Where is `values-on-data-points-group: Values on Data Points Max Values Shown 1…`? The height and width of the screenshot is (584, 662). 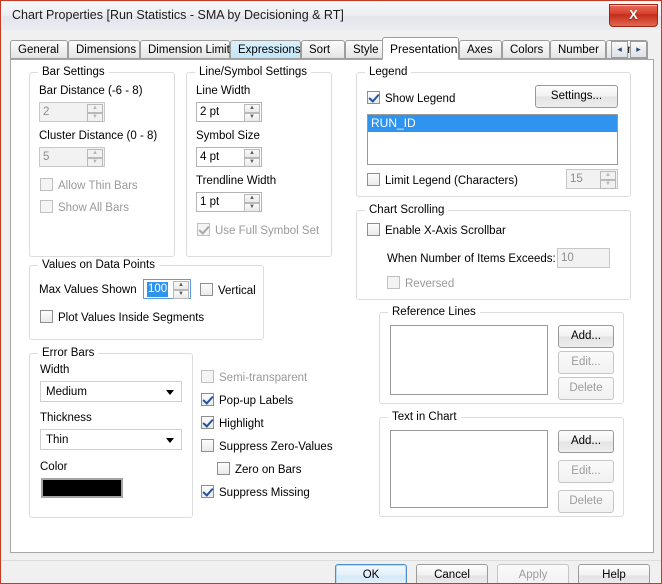 values-on-data-points-group: Values on Data Points Max Values Shown 1… is located at coordinates (146, 299).